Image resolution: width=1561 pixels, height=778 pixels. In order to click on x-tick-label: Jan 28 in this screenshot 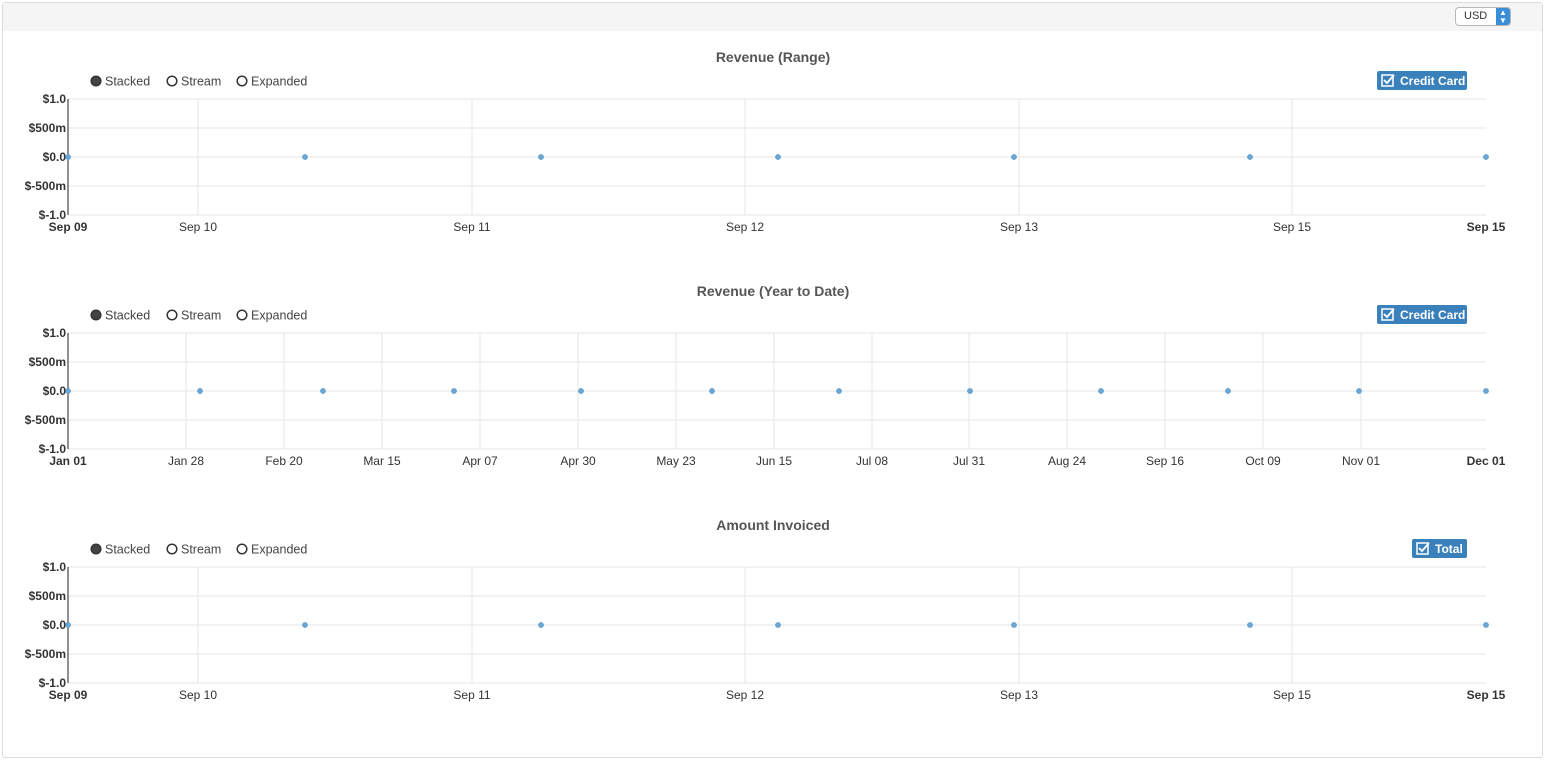, I will do `click(186, 461)`.